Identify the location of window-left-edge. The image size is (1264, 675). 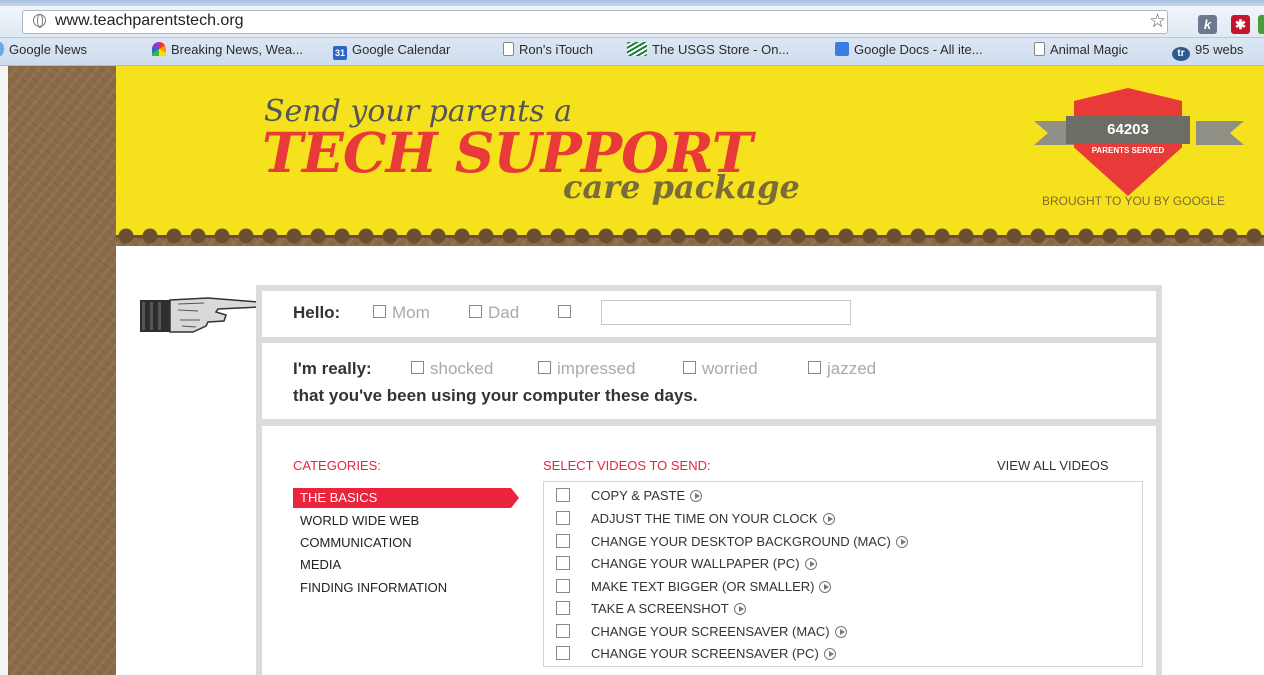
(4, 370).